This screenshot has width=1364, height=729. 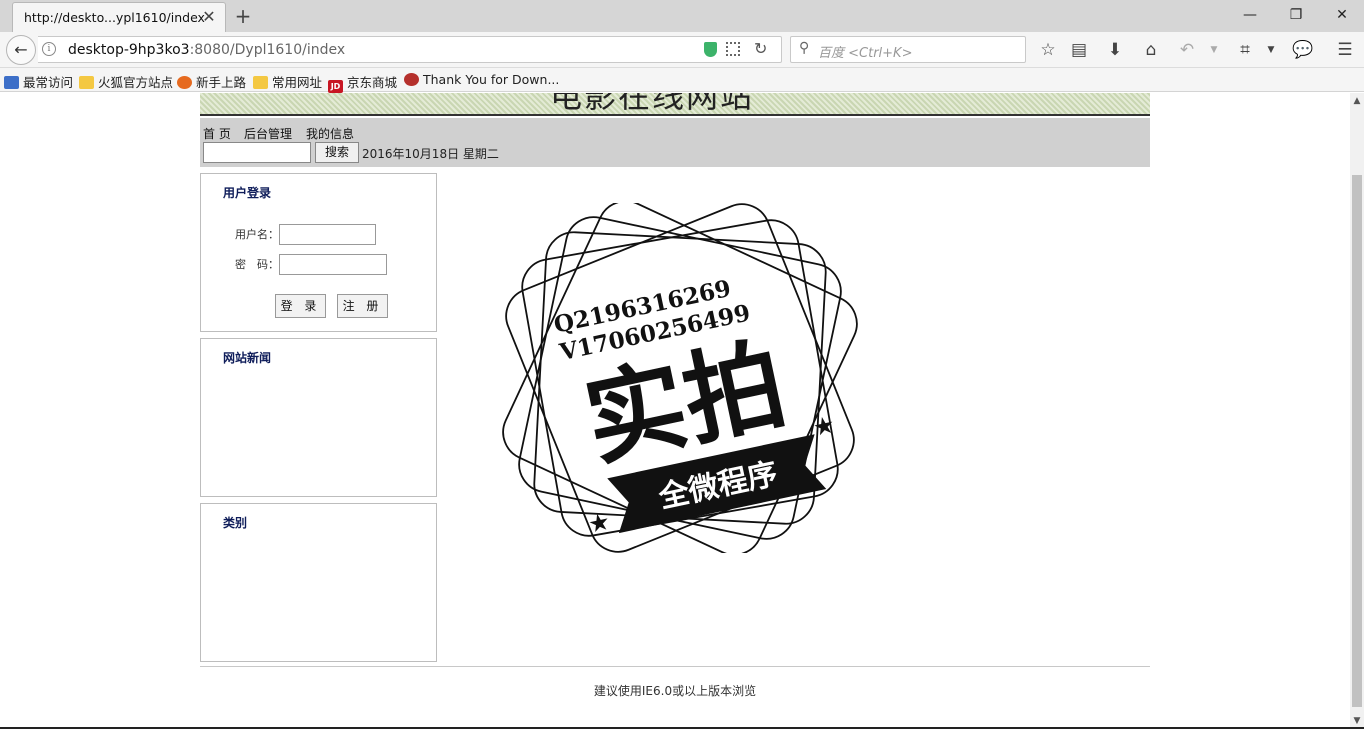 What do you see at coordinates (297, 82) in the screenshot?
I see `bookmark-label: 常用网址` at bounding box center [297, 82].